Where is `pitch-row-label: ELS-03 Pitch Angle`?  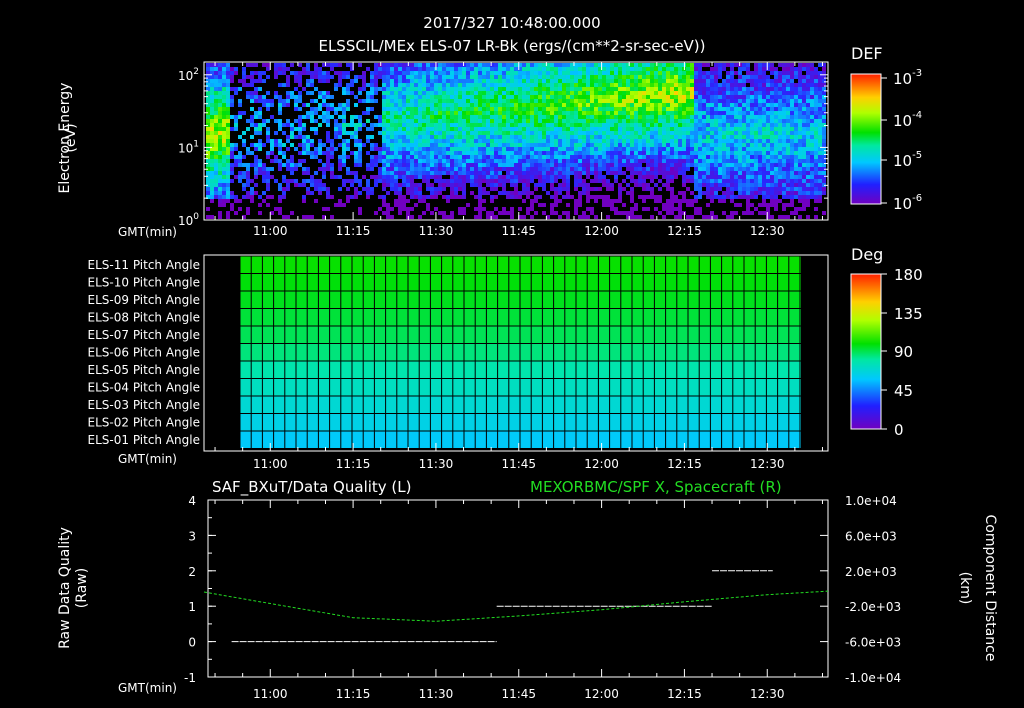
pitch-row-label: ELS-03 Pitch Angle is located at coordinates (144, 405).